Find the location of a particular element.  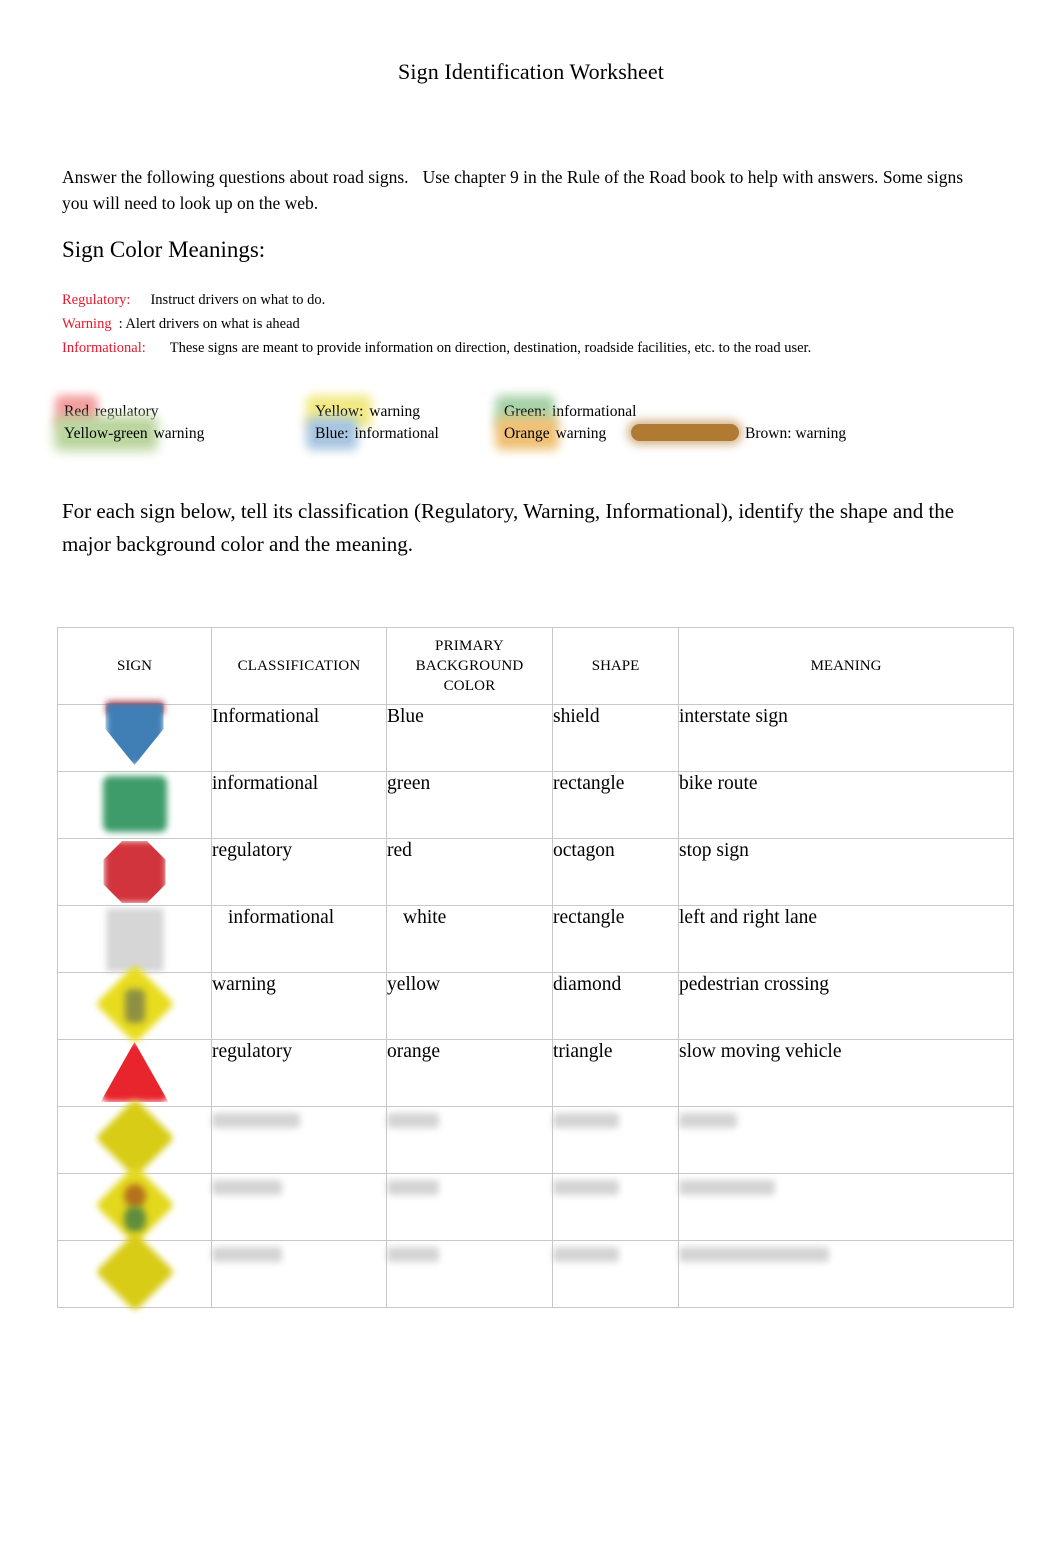

sign-inner-glyph-upper is located at coordinates (134, 1196).